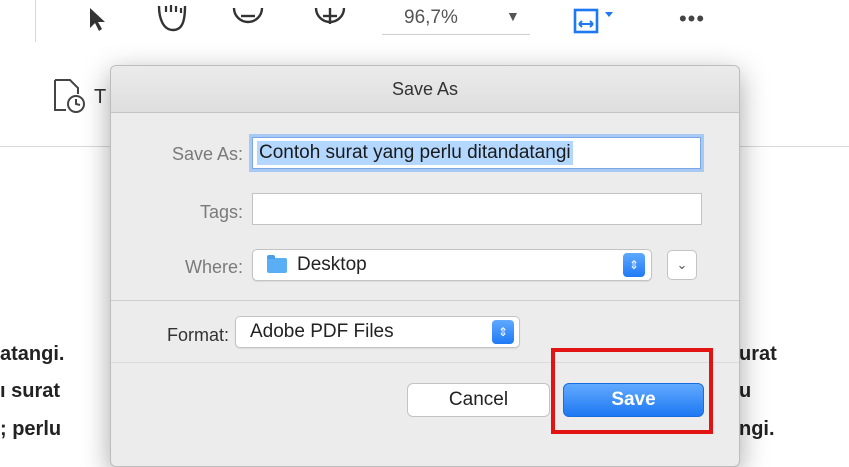  What do you see at coordinates (322, 331) in the screenshot?
I see `format-value: Adobe PDF Files` at bounding box center [322, 331].